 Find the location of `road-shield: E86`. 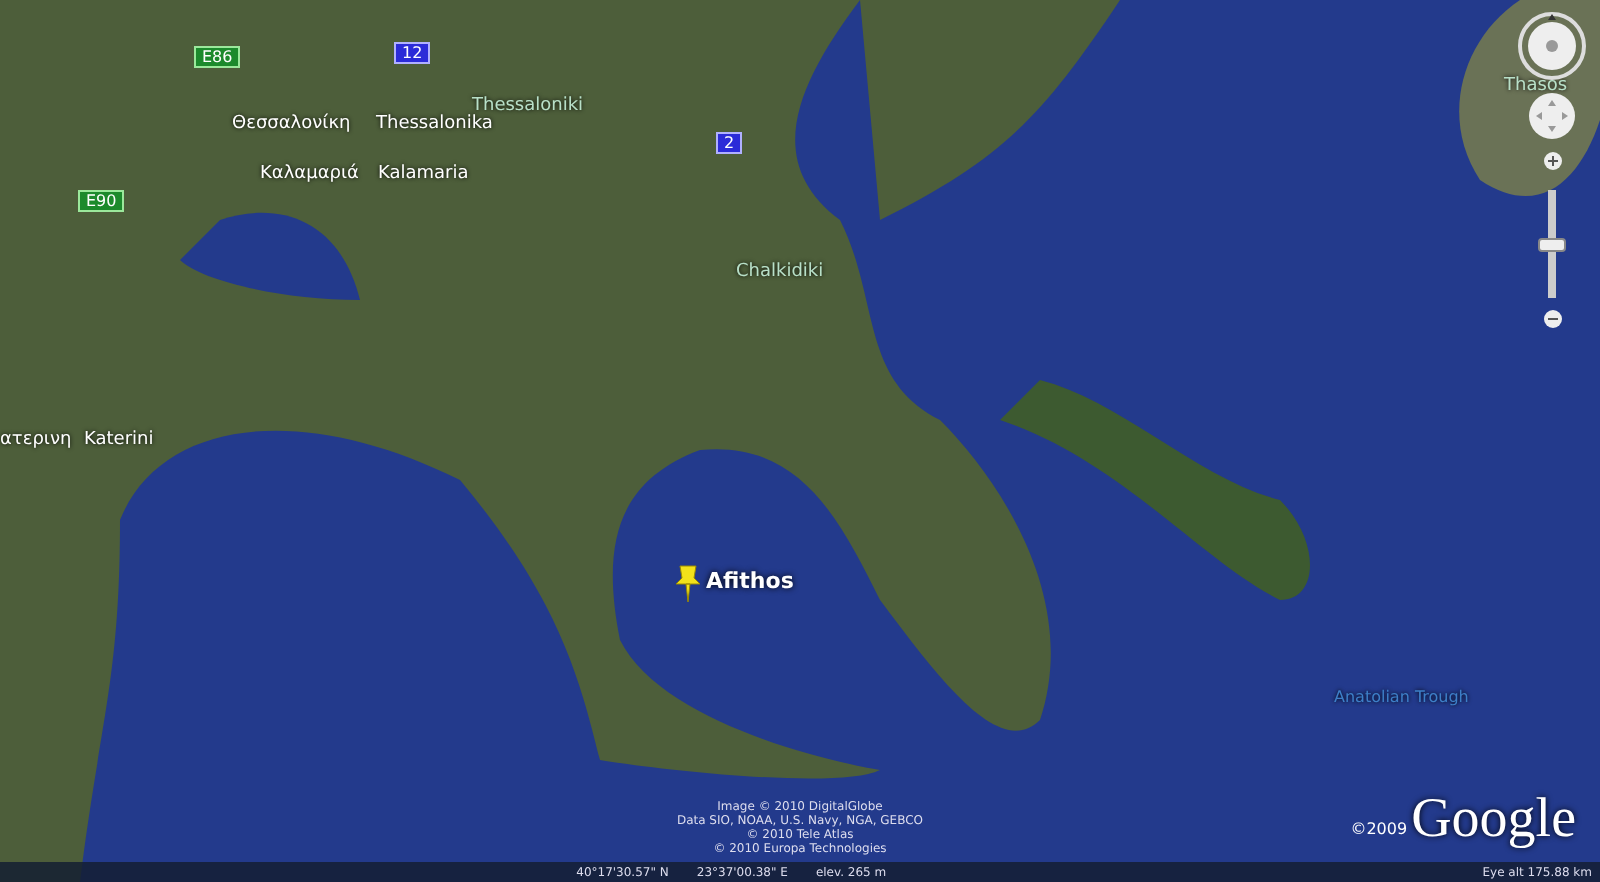

road-shield: E86 is located at coordinates (217, 57).